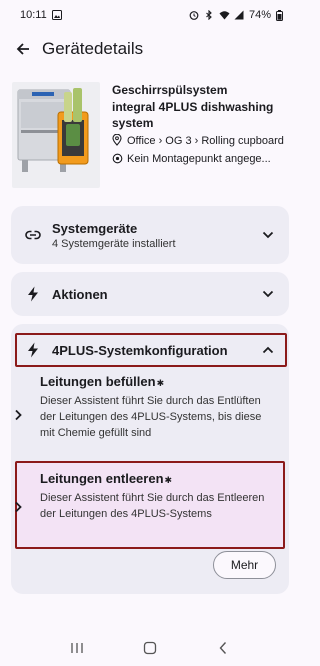  Describe the element at coordinates (209, 15) in the screenshot. I see `bluetooth-status-icon` at that location.